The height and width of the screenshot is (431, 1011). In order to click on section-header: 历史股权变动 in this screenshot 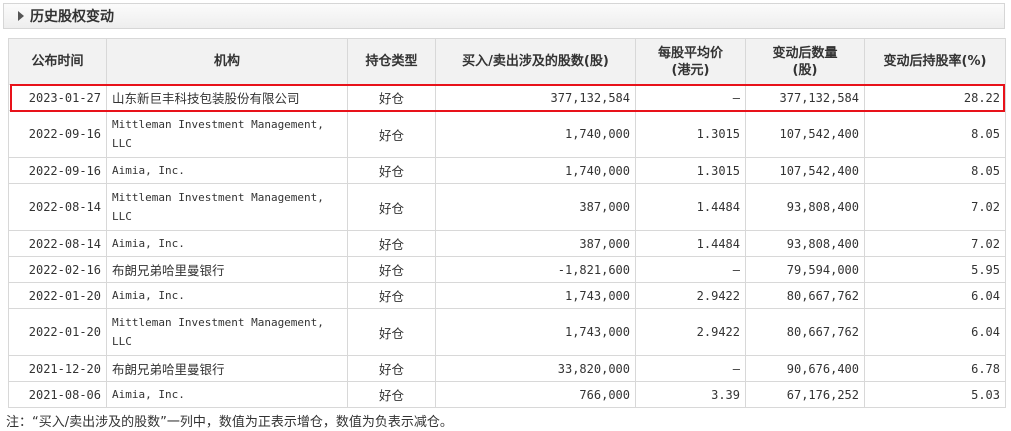, I will do `click(504, 16)`.